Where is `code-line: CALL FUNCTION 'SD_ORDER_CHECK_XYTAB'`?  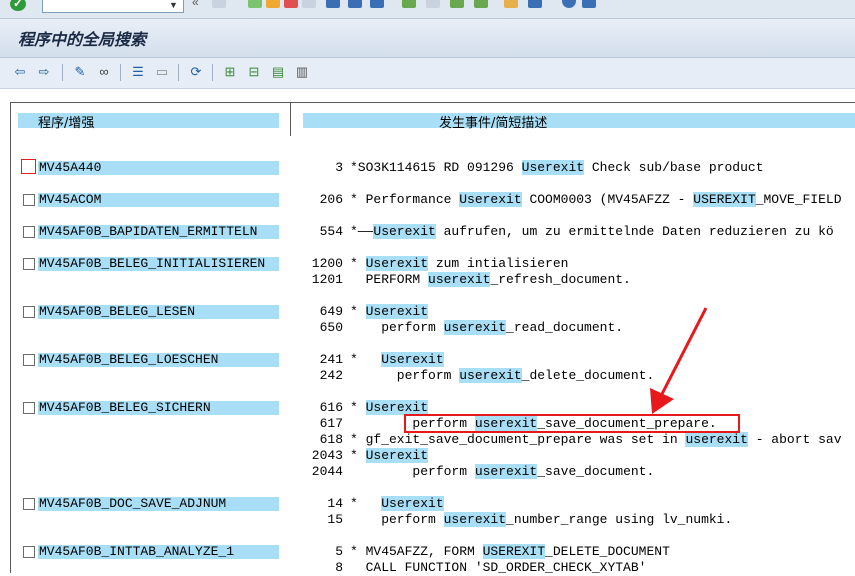 code-line: CALL FUNCTION 'SD_ORDER_CHECK_XYTAB' is located at coordinates (498, 568).